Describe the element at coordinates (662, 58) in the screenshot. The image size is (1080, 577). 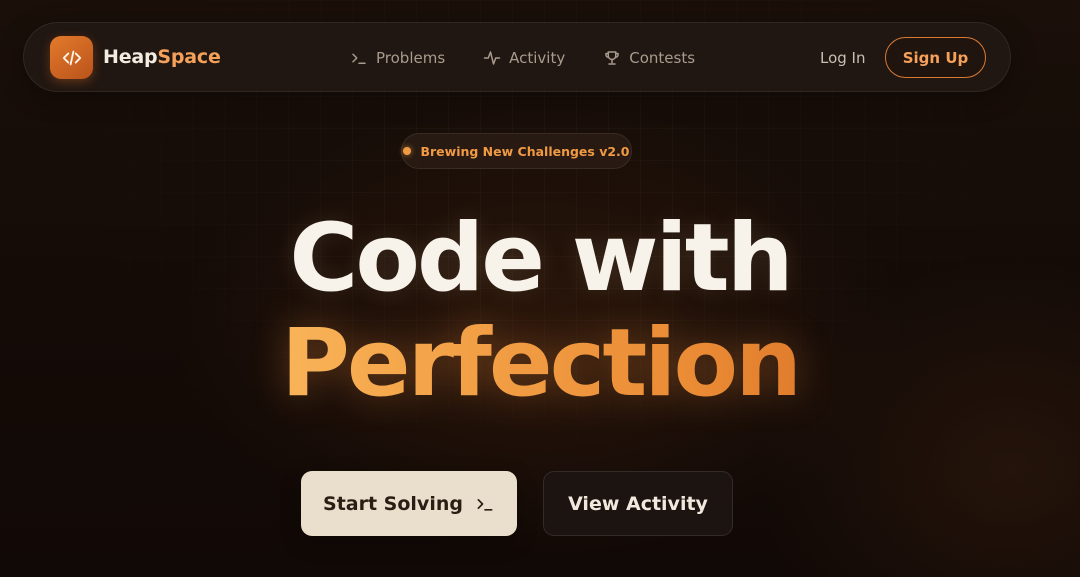
I see `nav-link-label: Contests` at that location.